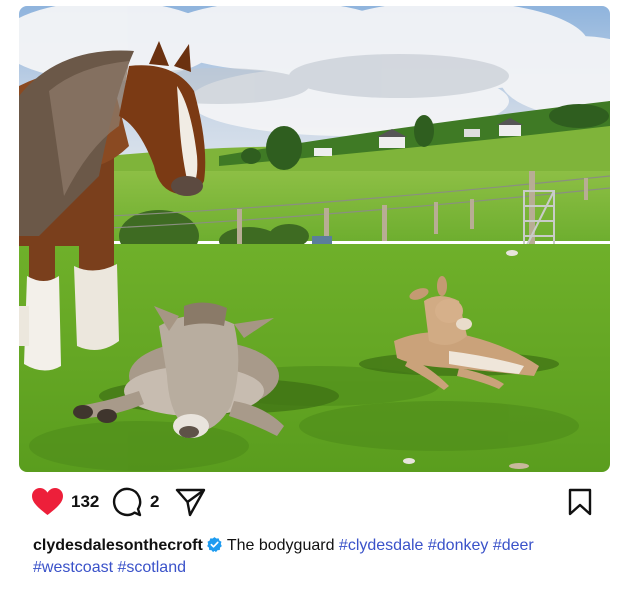 The image size is (631, 597). What do you see at coordinates (458, 545) in the screenshot?
I see `hashtag-donkey: #donkey` at bounding box center [458, 545].